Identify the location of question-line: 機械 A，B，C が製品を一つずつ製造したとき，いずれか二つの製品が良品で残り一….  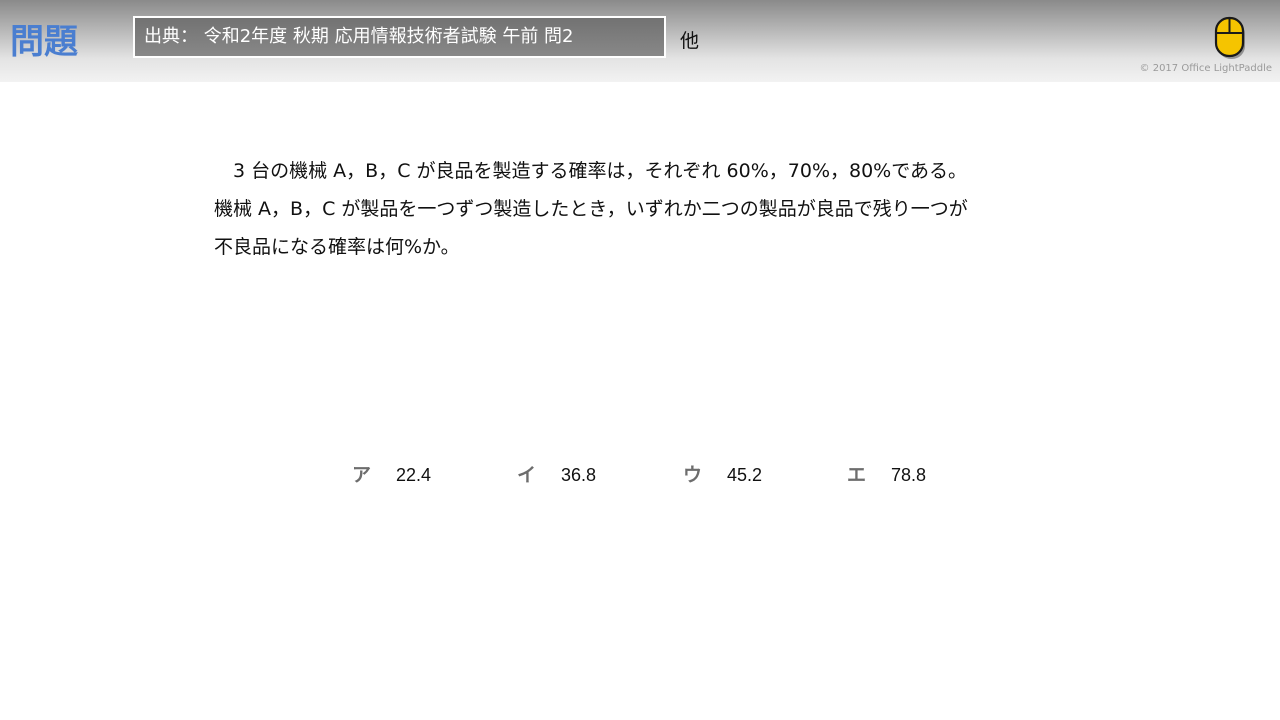
(591, 209).